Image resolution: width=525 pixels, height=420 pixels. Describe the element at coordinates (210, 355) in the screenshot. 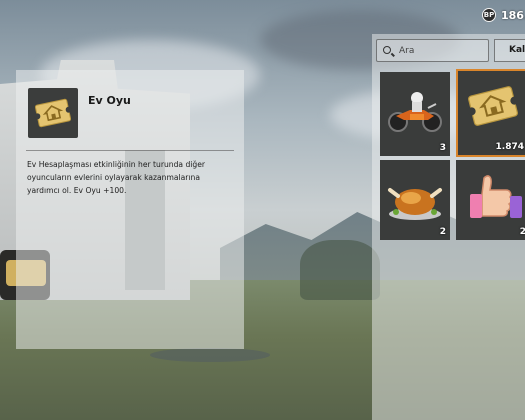

I see `puddle` at that location.